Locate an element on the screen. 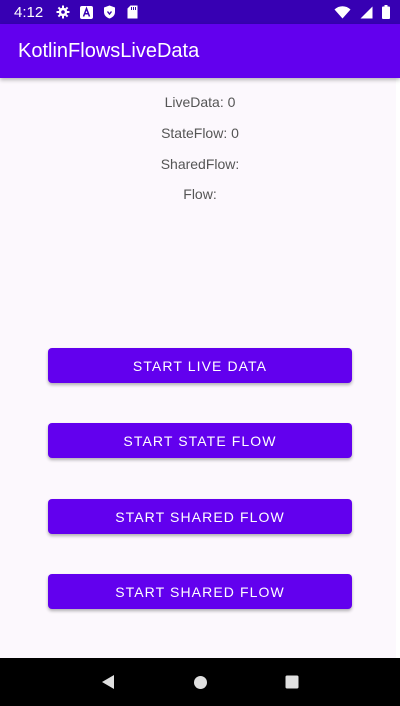  sharedflow-label: SharedFlow: is located at coordinates (200, 164).